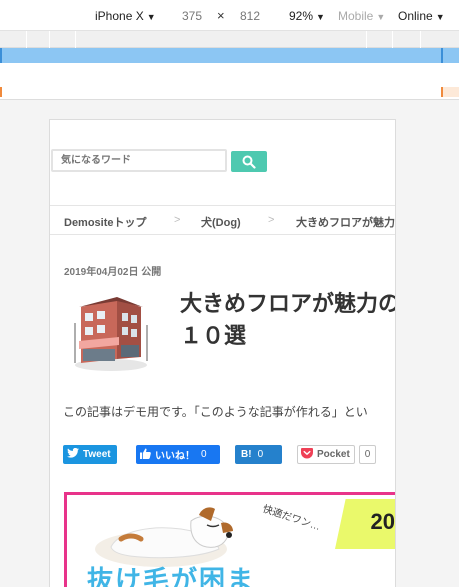 The image size is (459, 587). I want to click on search-button, so click(249, 161).